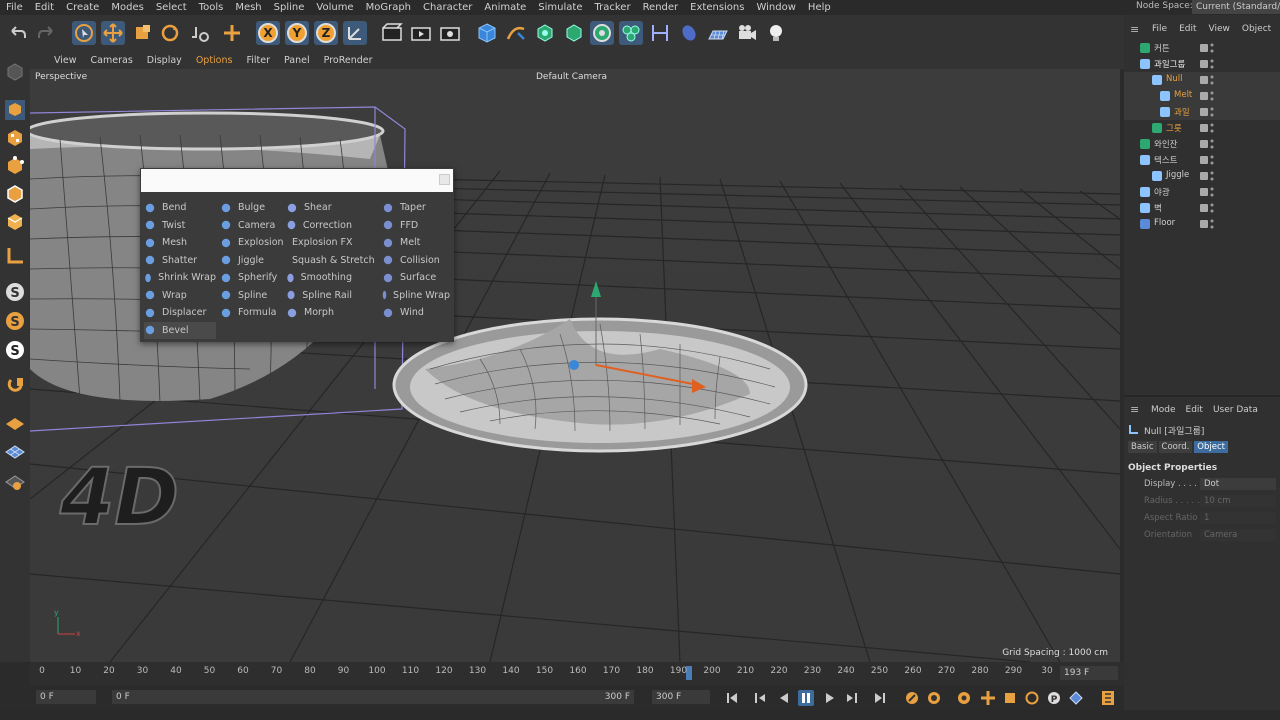 The width and height of the screenshot is (1280, 720). Describe the element at coordinates (18, 33) in the screenshot. I see `undo-icon` at that location.